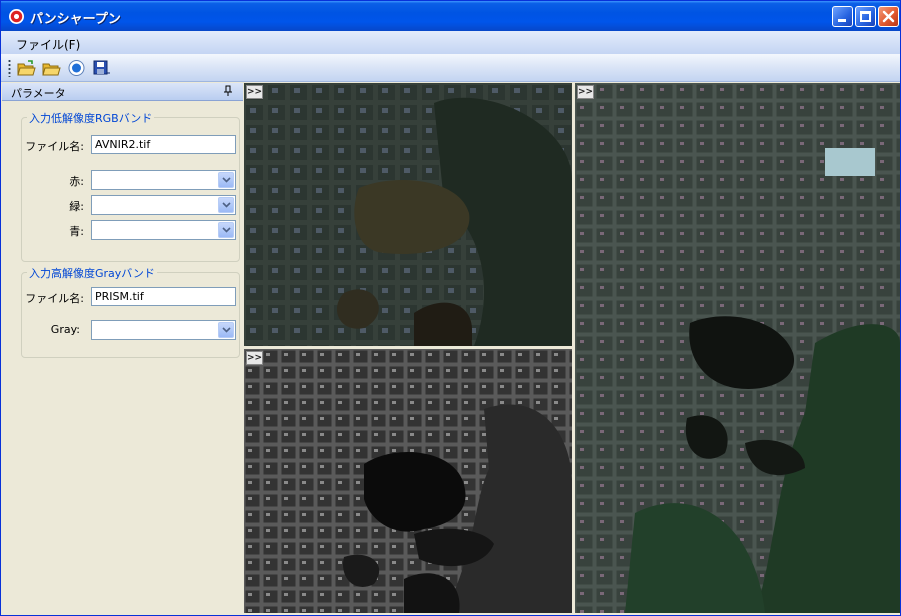  I want to click on title-bar: パンシャープン, so click(450, 16).